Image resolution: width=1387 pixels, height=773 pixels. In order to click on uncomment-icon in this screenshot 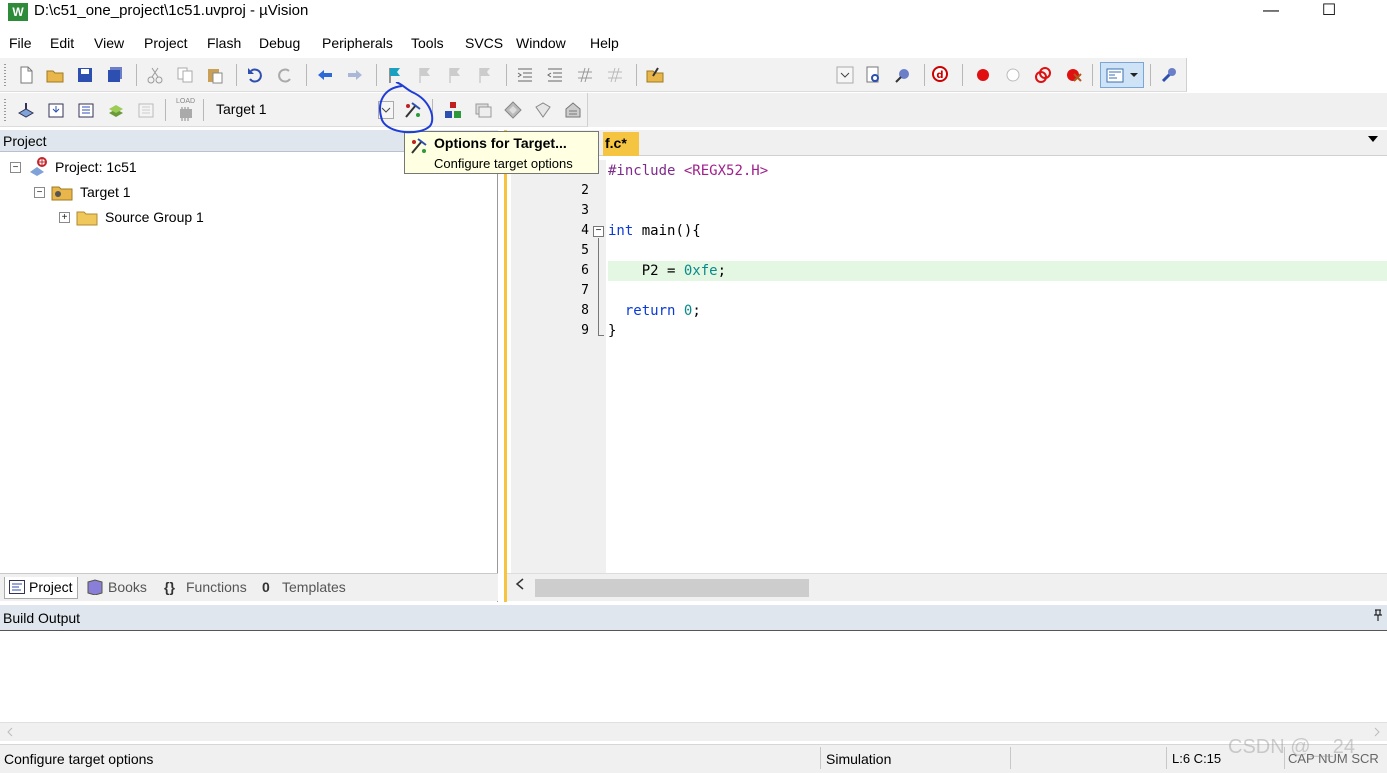, I will do `click(615, 75)`.